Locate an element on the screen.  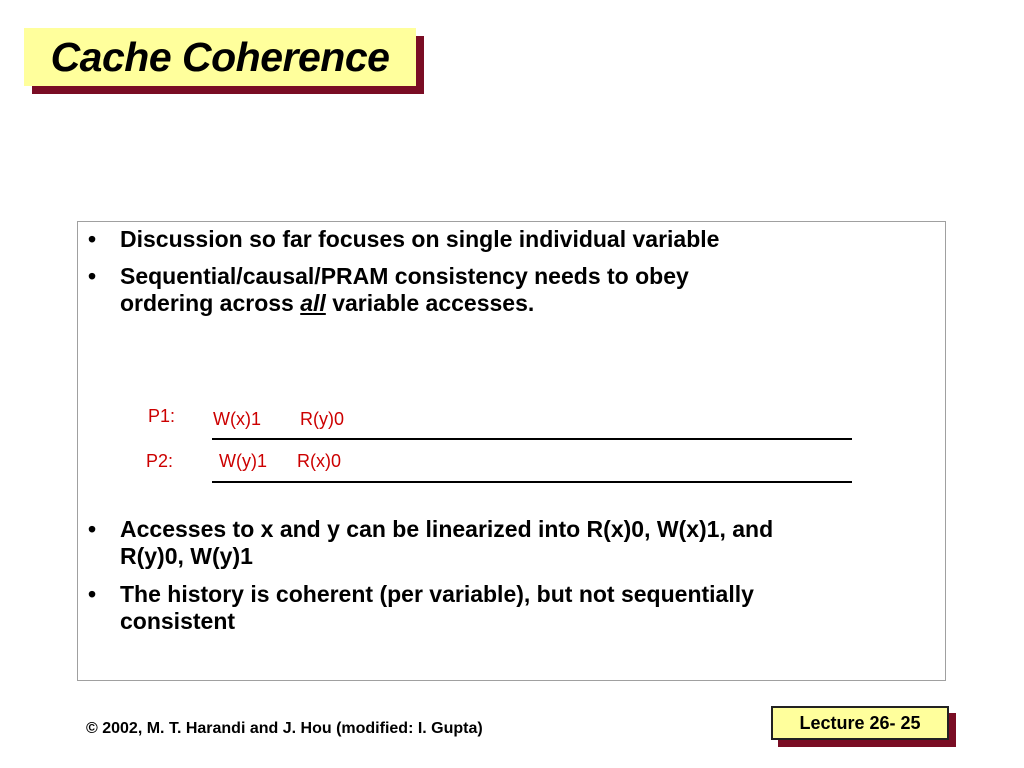
p1-timeline is located at coordinates (532, 439).